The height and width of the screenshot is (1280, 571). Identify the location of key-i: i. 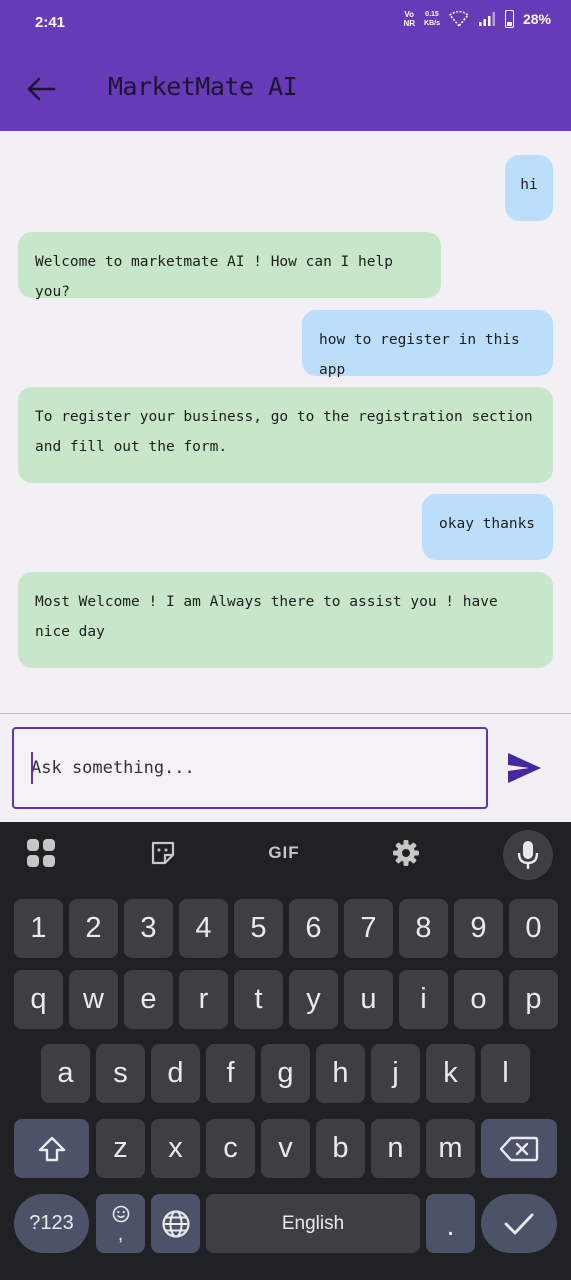
(423, 999).